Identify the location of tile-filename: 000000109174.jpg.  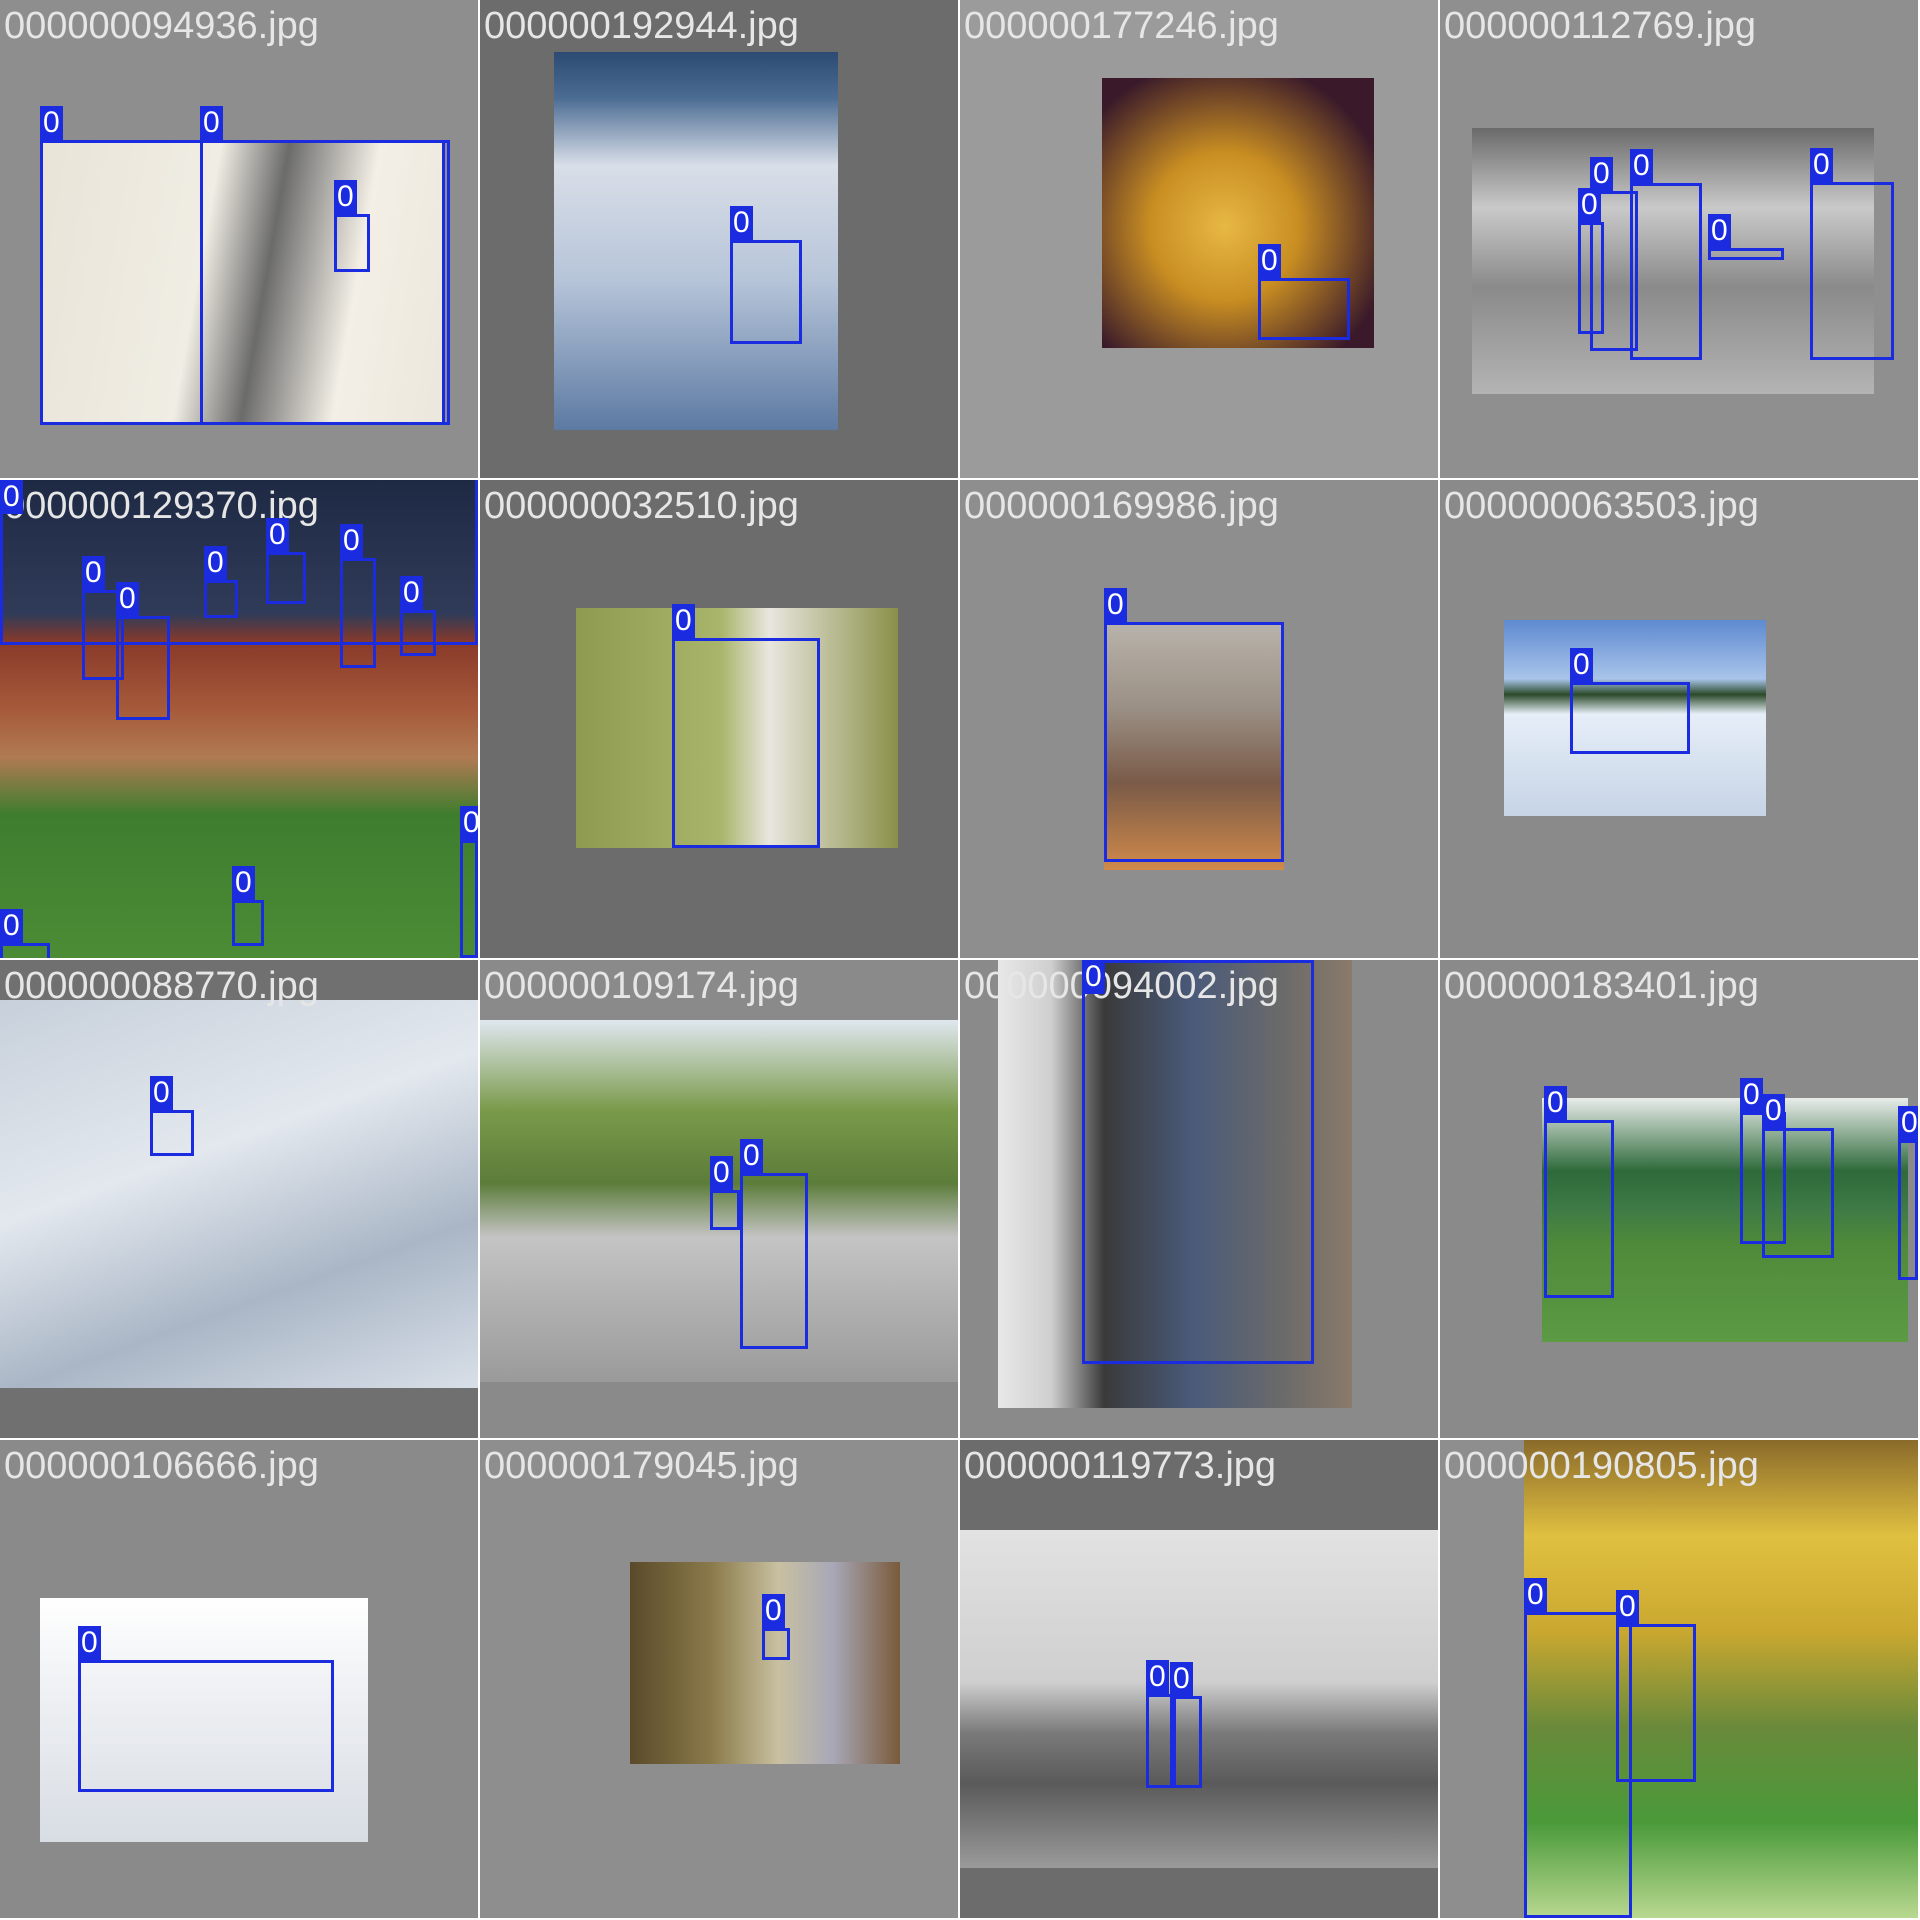
(641, 986).